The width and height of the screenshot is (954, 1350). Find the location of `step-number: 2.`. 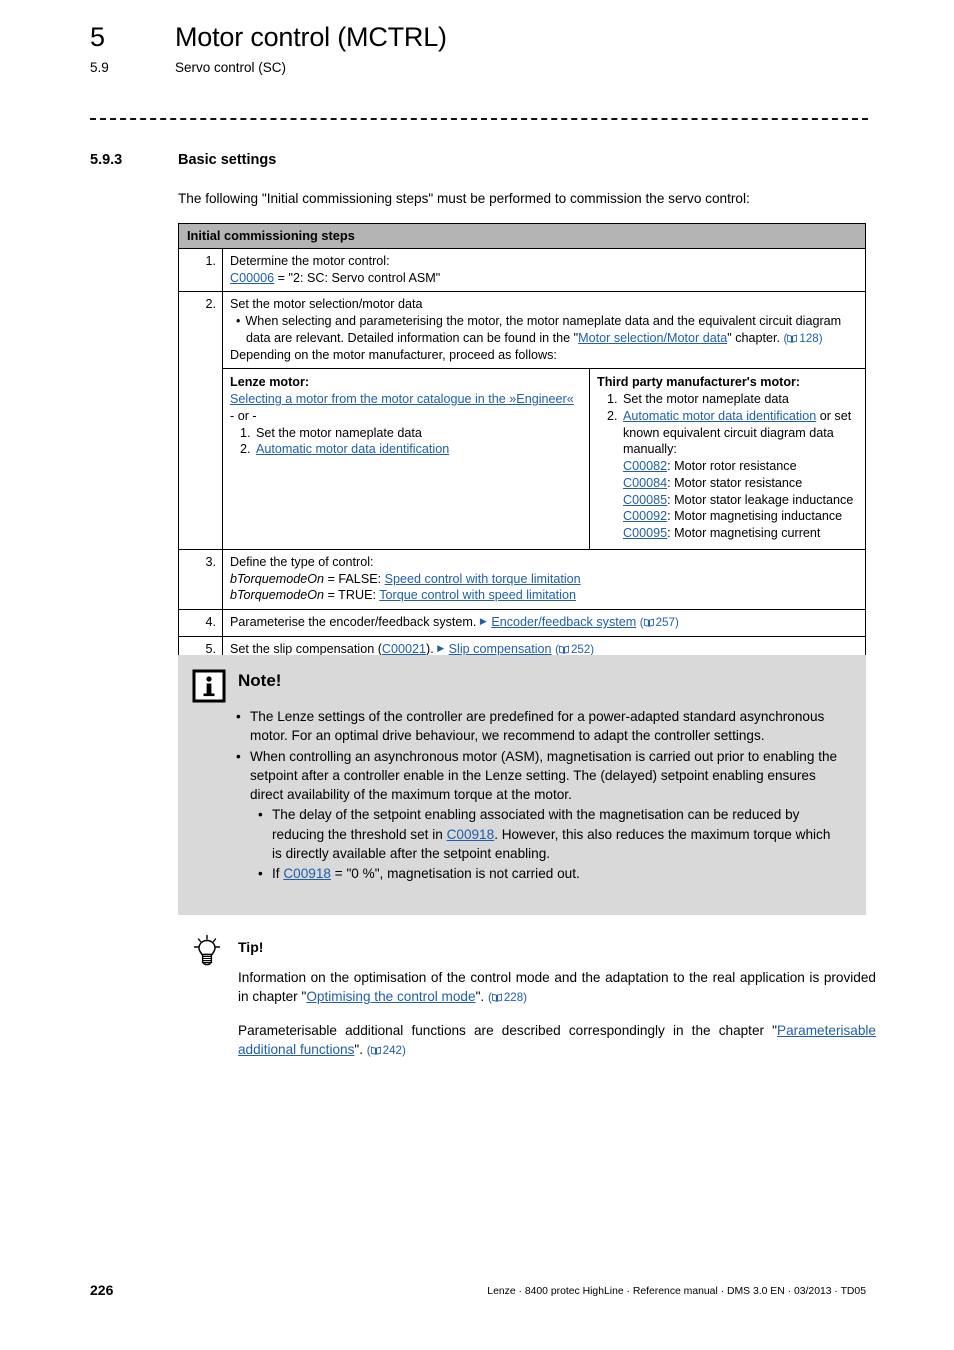

step-number: 2. is located at coordinates (201, 420).